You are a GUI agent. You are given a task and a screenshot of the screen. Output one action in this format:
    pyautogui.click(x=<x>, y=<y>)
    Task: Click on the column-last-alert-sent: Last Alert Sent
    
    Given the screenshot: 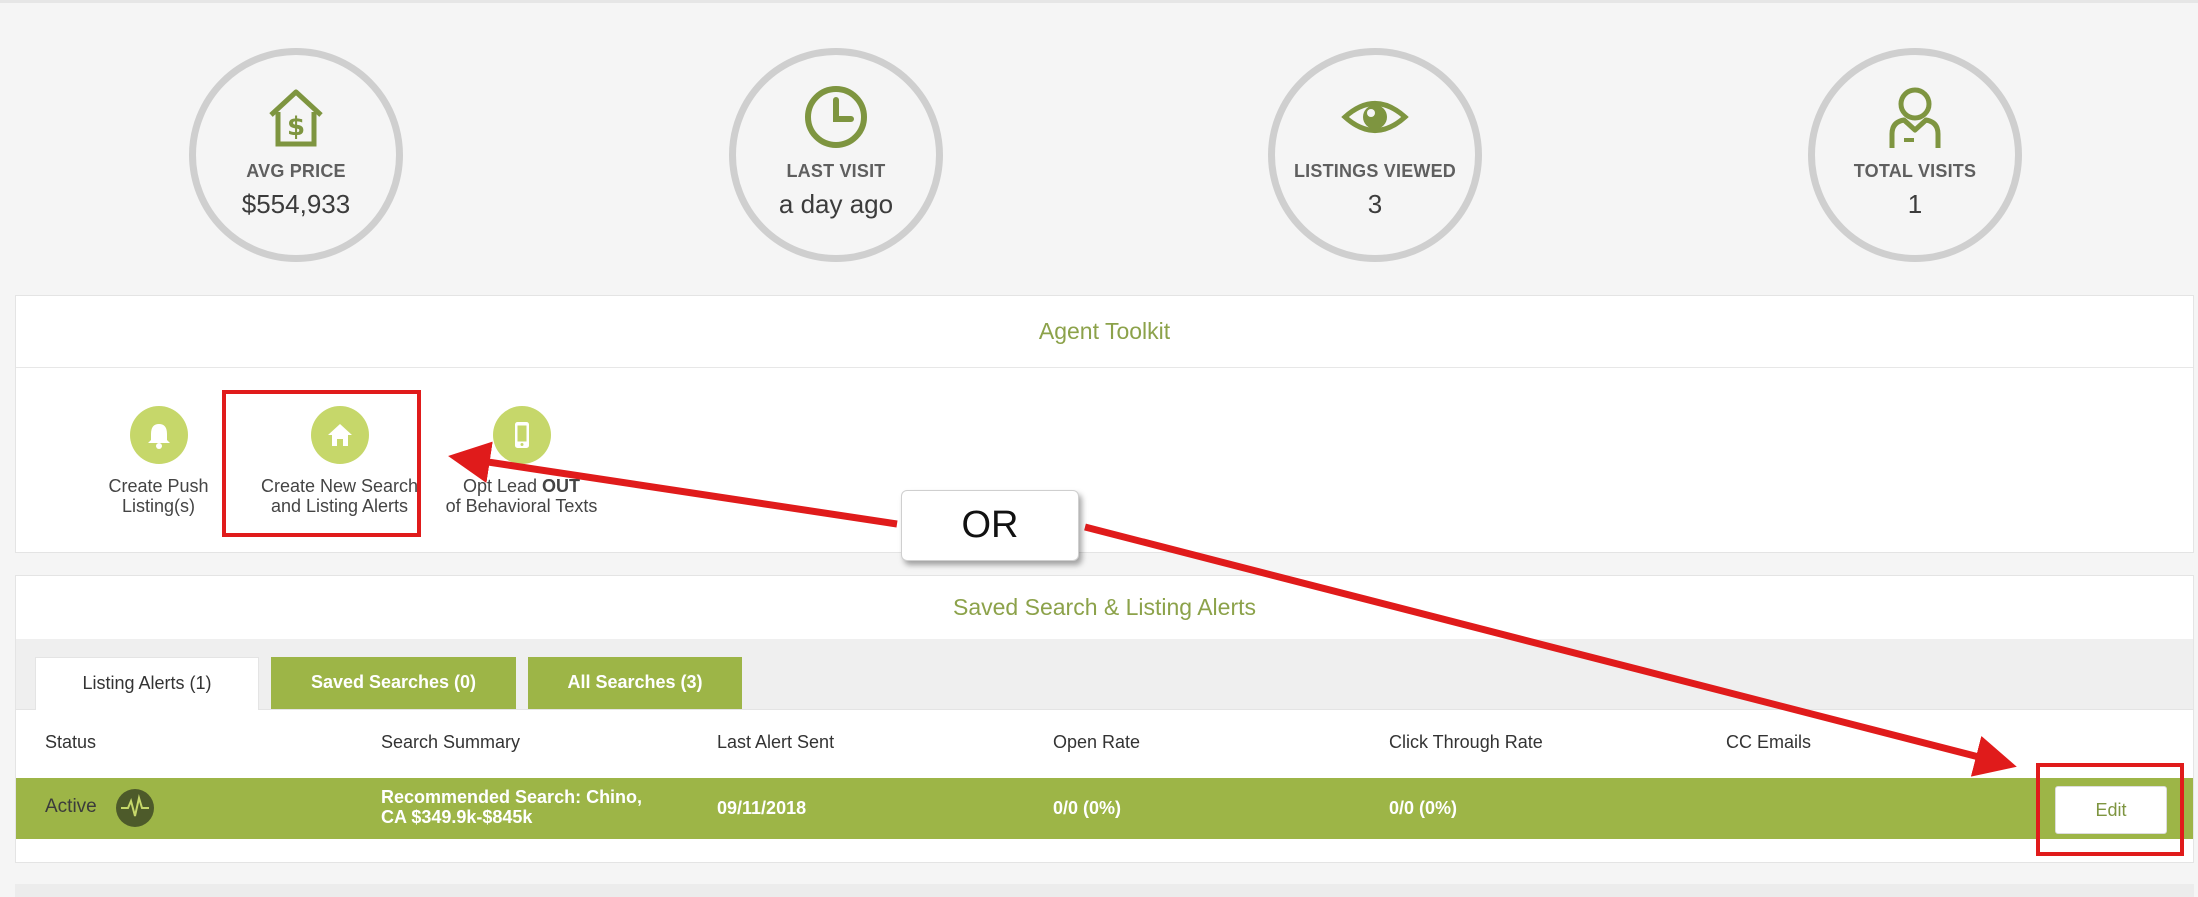 What is the action you would take?
    pyautogui.click(x=776, y=742)
    